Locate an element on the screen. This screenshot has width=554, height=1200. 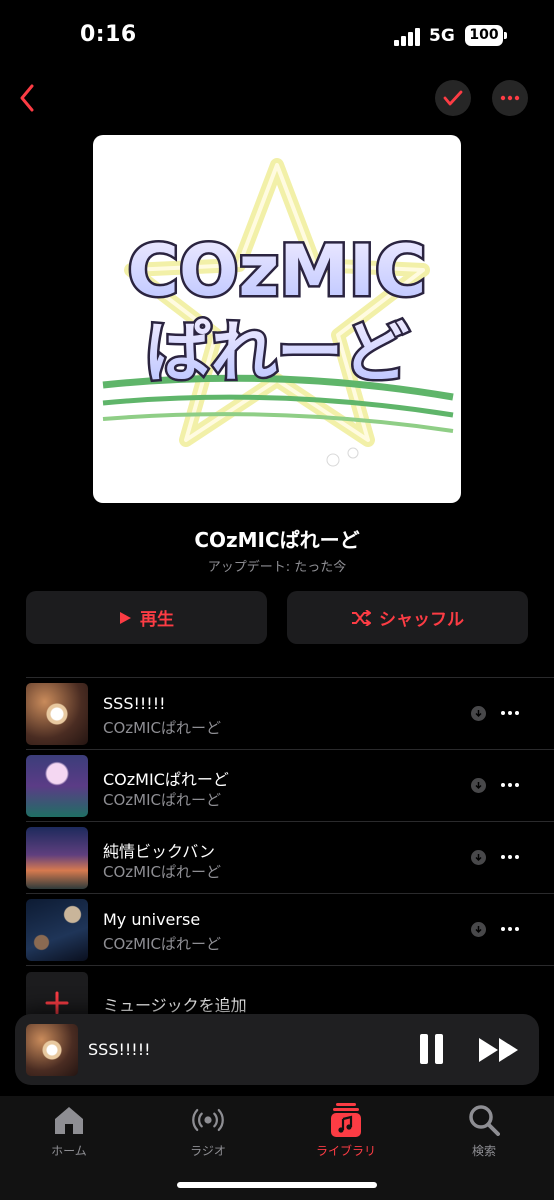
playlist-title: COzMICぱれーど is located at coordinates (277, 540).